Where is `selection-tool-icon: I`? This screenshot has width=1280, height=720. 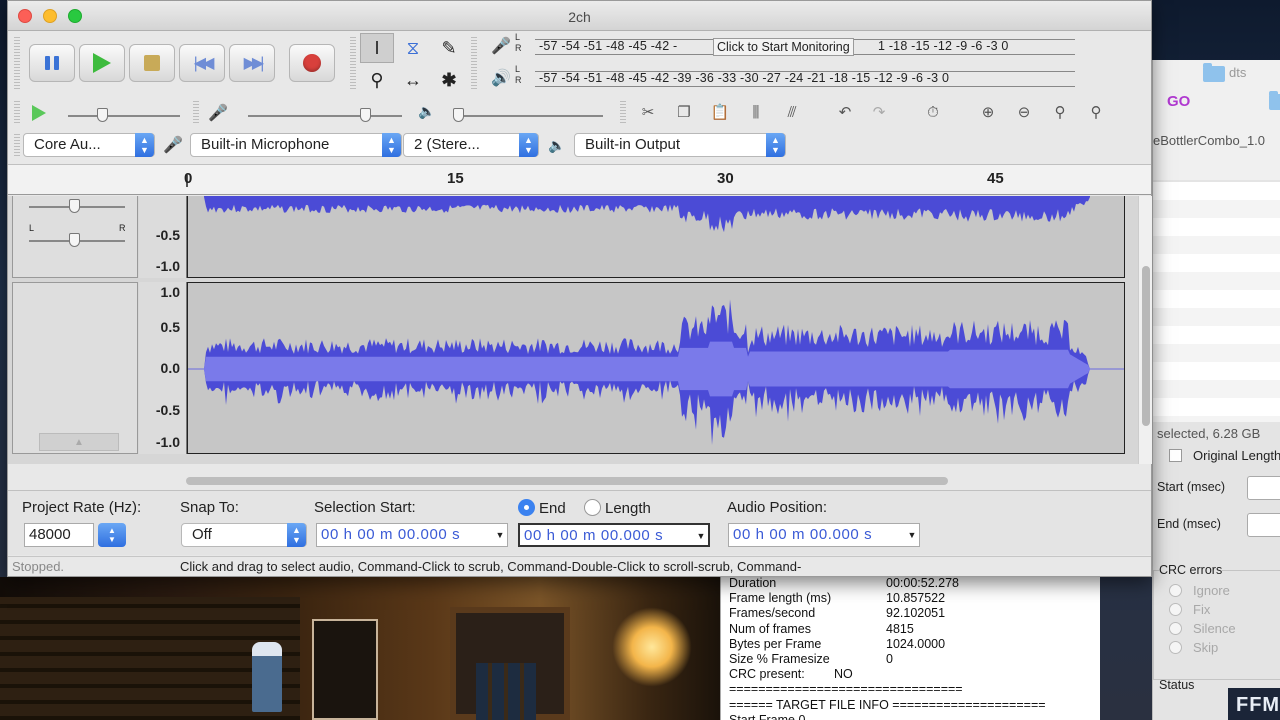
selection-tool-icon: I is located at coordinates (377, 48).